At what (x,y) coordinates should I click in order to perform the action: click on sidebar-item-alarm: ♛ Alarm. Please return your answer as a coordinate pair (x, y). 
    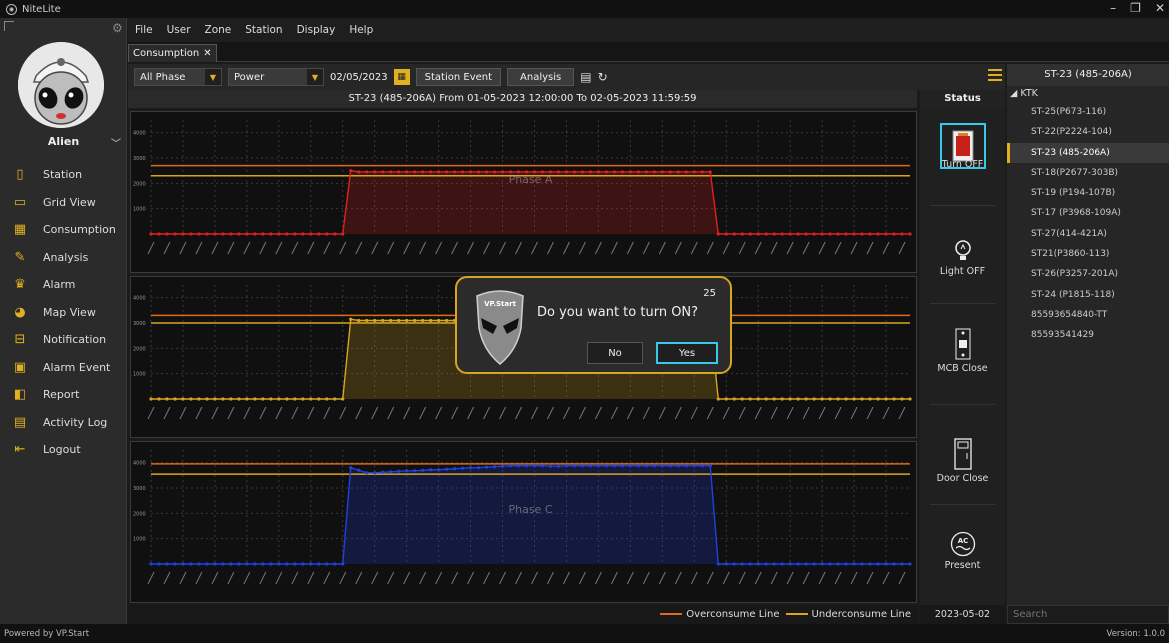
    Looking at the image, I should click on (63, 285).